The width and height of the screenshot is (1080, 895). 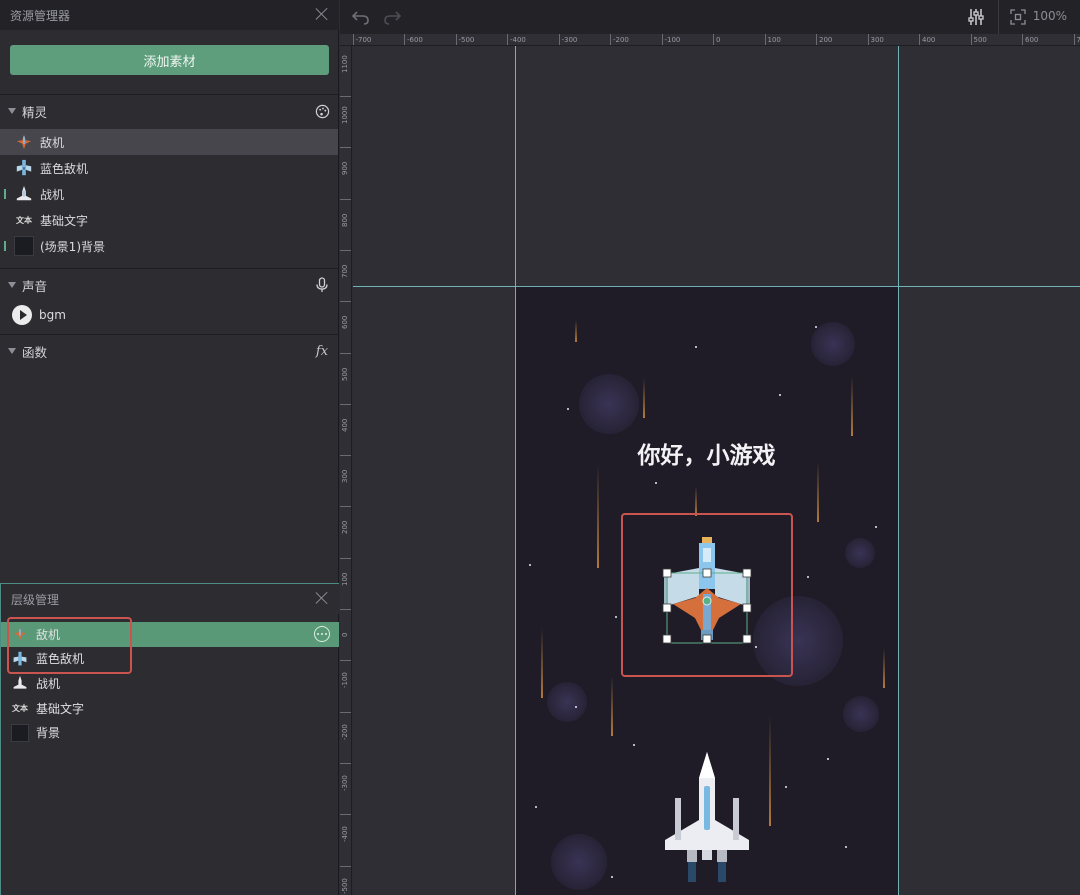 I want to click on background-thumb-icon, so click(x=24, y=246).